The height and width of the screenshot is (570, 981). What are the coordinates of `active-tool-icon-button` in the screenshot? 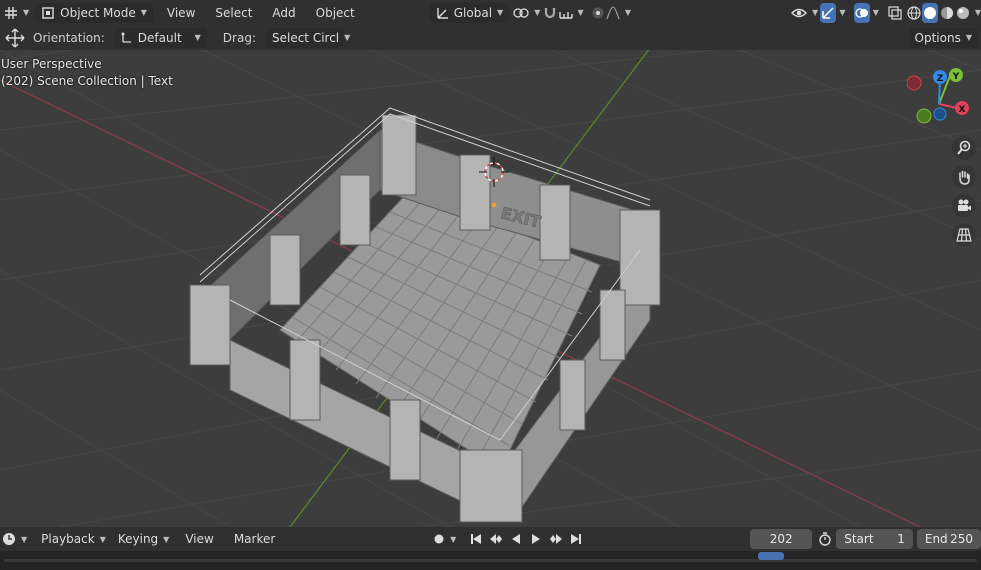 It's located at (15, 38).